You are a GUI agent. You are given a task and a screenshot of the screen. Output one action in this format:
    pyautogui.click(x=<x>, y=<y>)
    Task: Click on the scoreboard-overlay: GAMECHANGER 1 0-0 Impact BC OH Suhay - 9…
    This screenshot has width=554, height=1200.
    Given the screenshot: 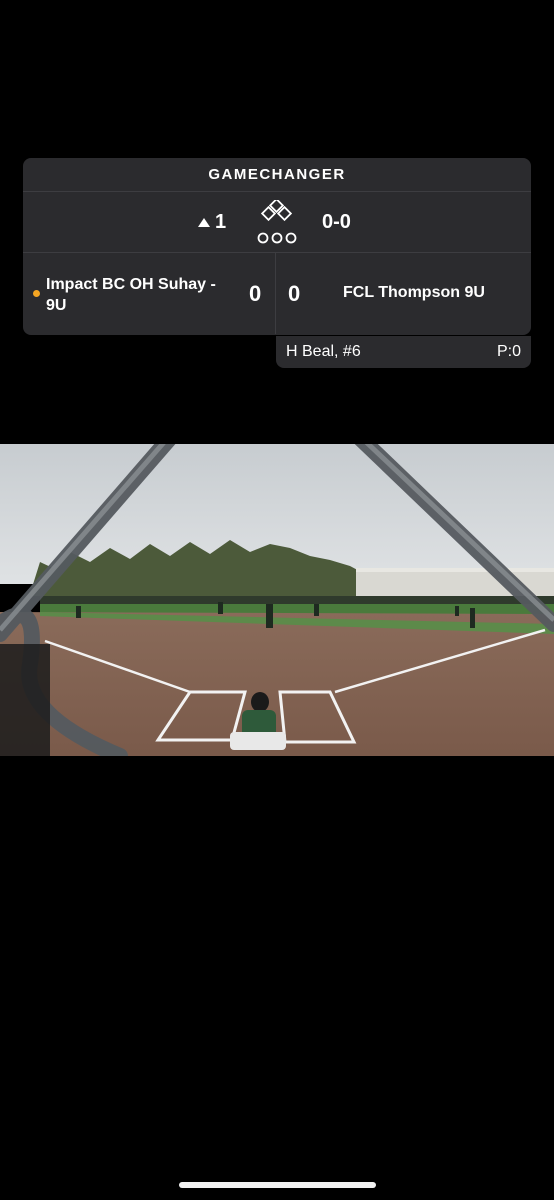 What is the action you would take?
    pyautogui.click(x=277, y=246)
    